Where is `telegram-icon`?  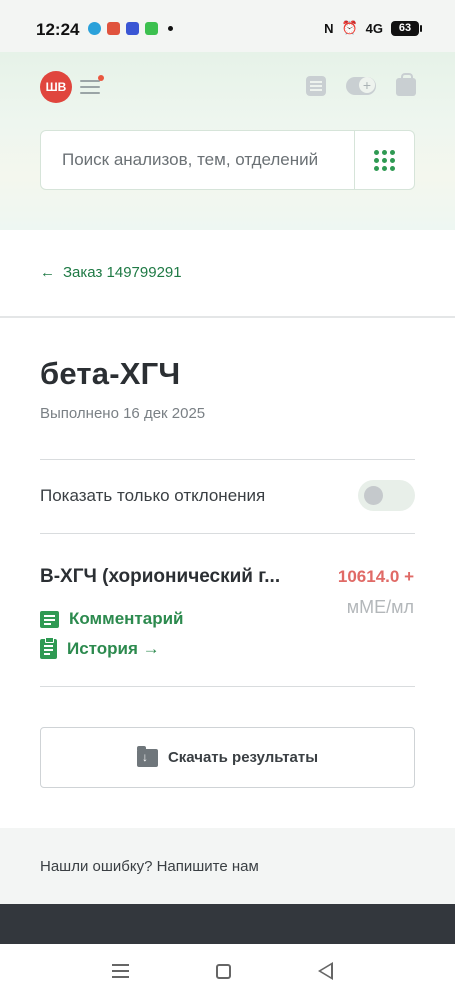
telegram-icon is located at coordinates (94, 28).